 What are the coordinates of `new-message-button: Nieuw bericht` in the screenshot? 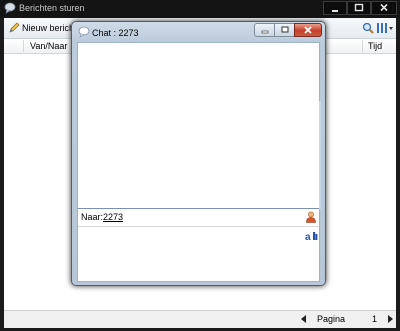 It's located at (43, 28).